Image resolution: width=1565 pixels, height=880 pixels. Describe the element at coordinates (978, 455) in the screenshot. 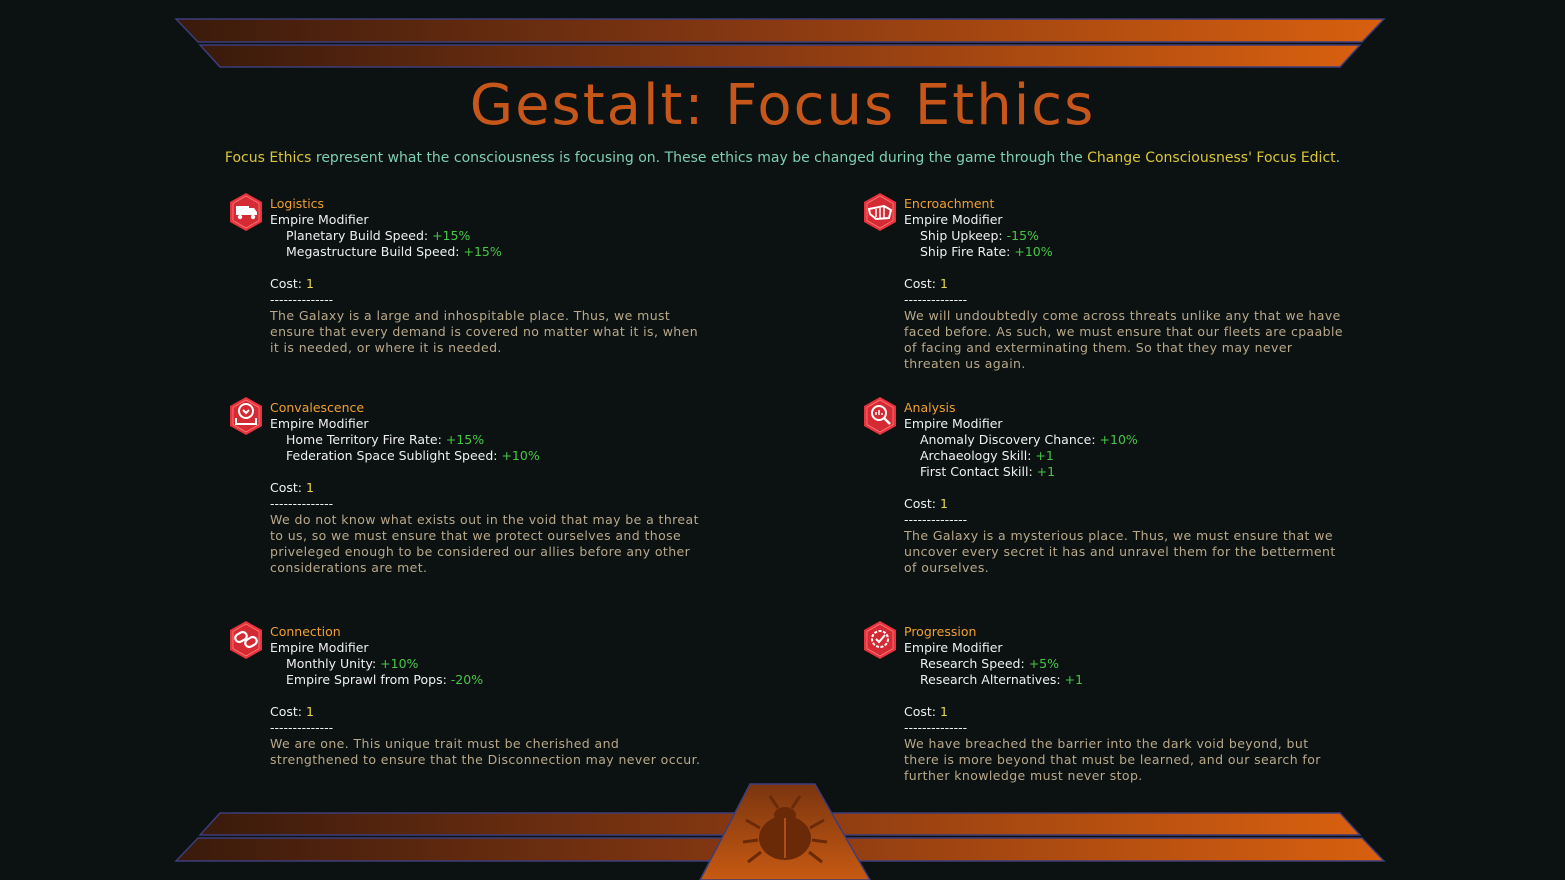

I see `effect-label: Archaeology Skill:` at that location.